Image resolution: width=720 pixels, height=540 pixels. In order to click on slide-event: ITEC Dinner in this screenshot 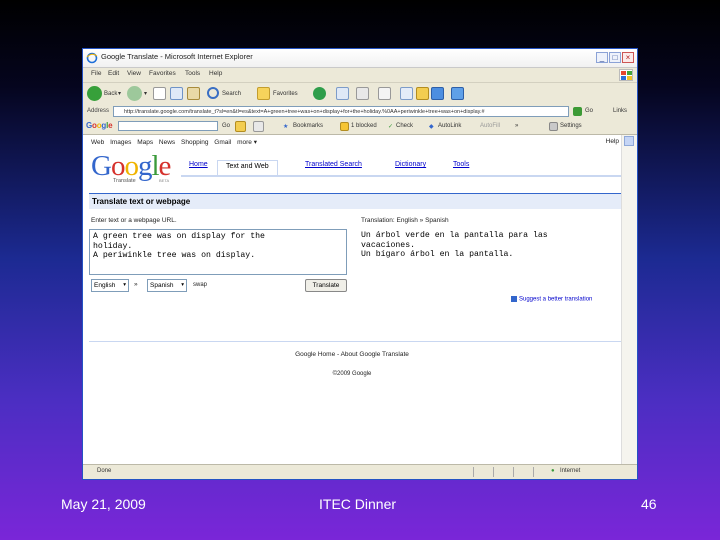, I will do `click(358, 504)`.